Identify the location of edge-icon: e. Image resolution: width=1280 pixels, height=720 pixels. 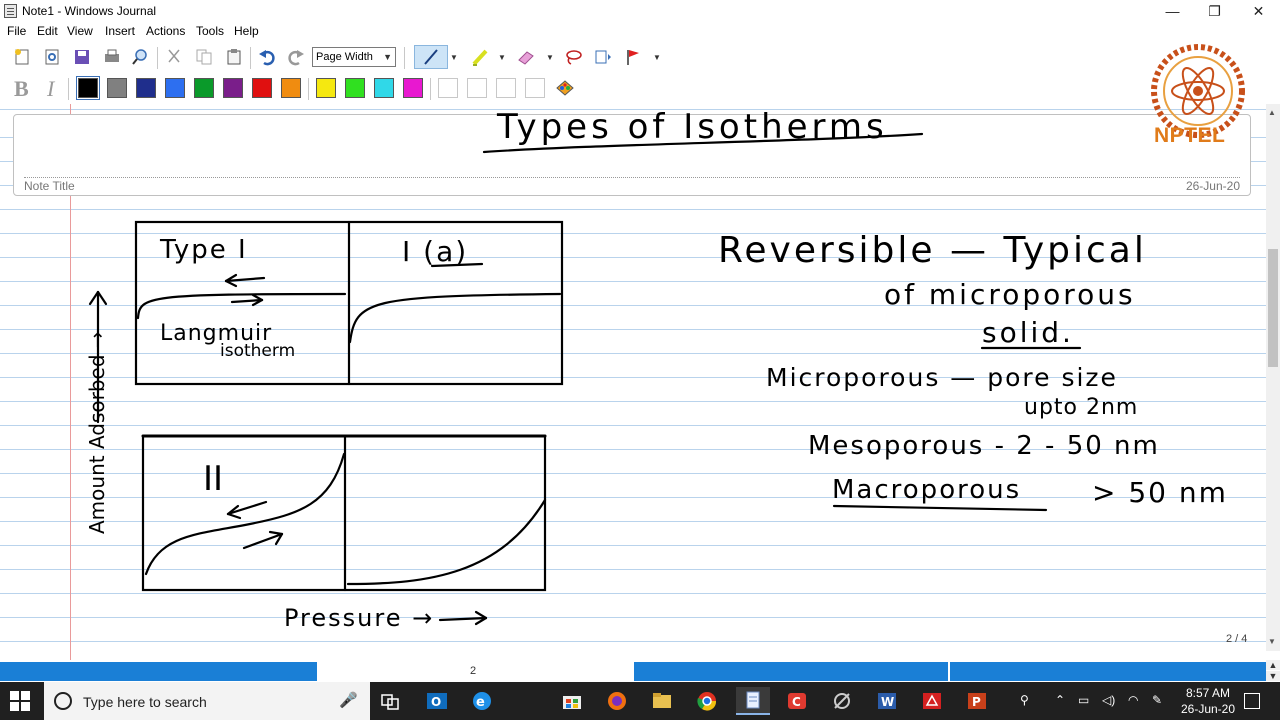
(482, 701).